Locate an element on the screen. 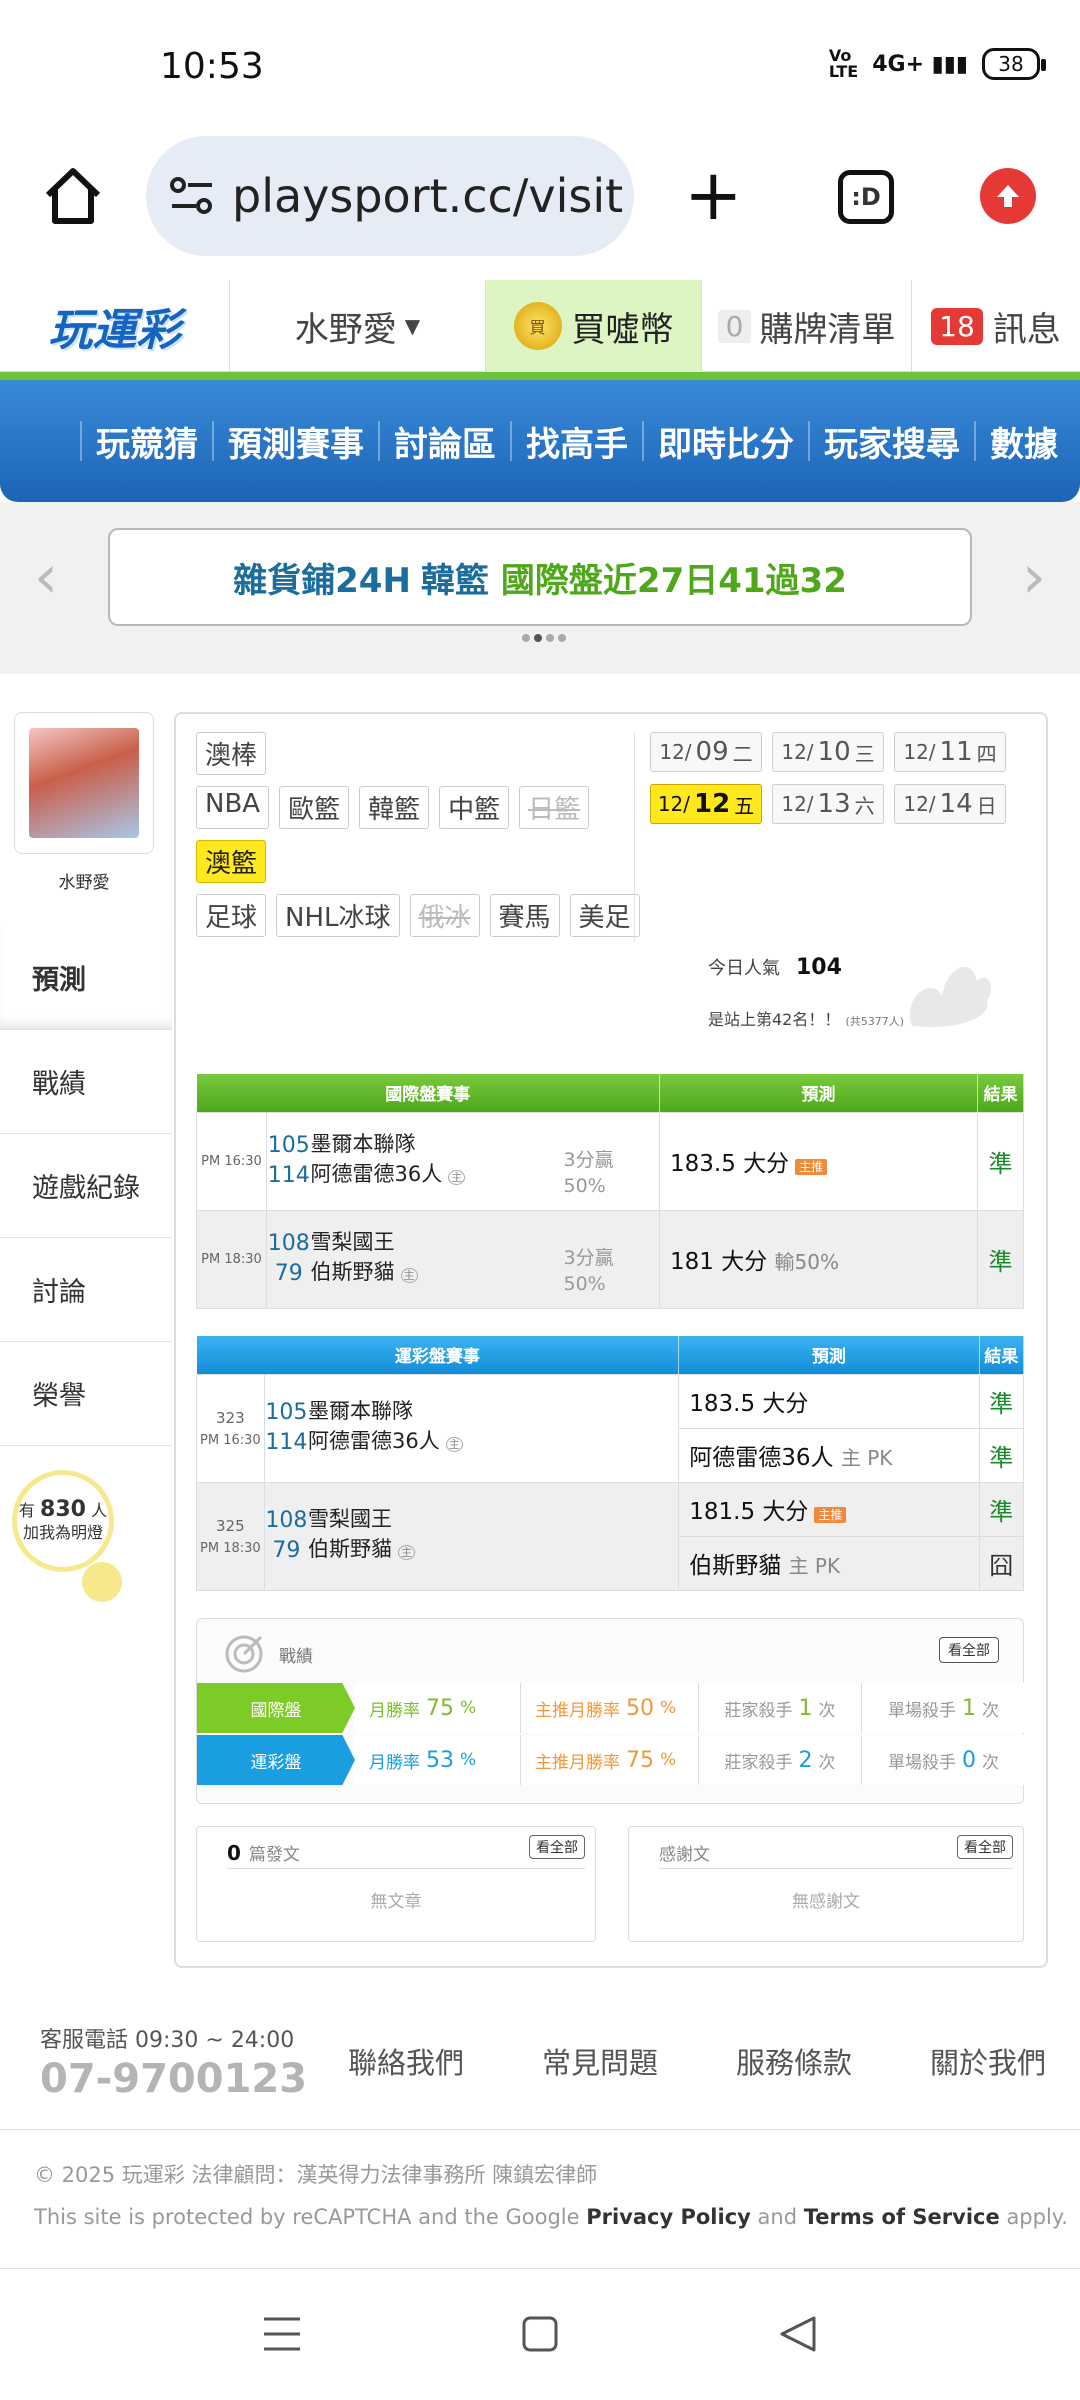 The image size is (1080, 2400). chevron-left-icon: ‹ is located at coordinates (46, 577).